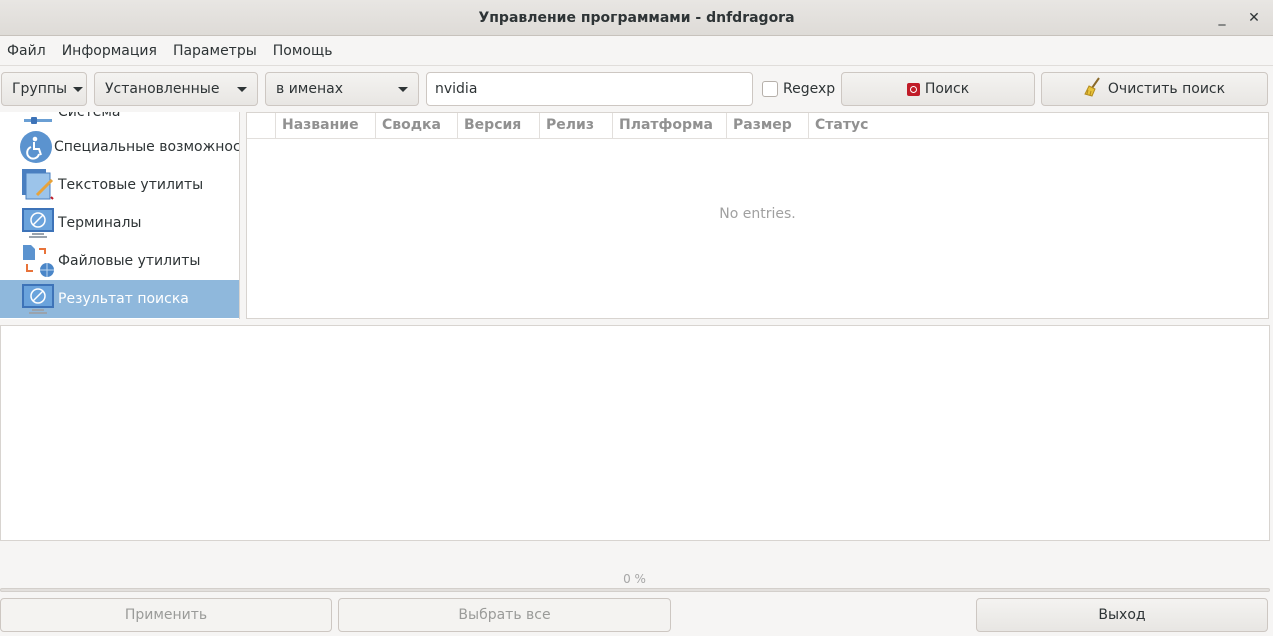 The width and height of the screenshot is (1273, 636). What do you see at coordinates (1093, 89) in the screenshot?
I see `broom-icon` at bounding box center [1093, 89].